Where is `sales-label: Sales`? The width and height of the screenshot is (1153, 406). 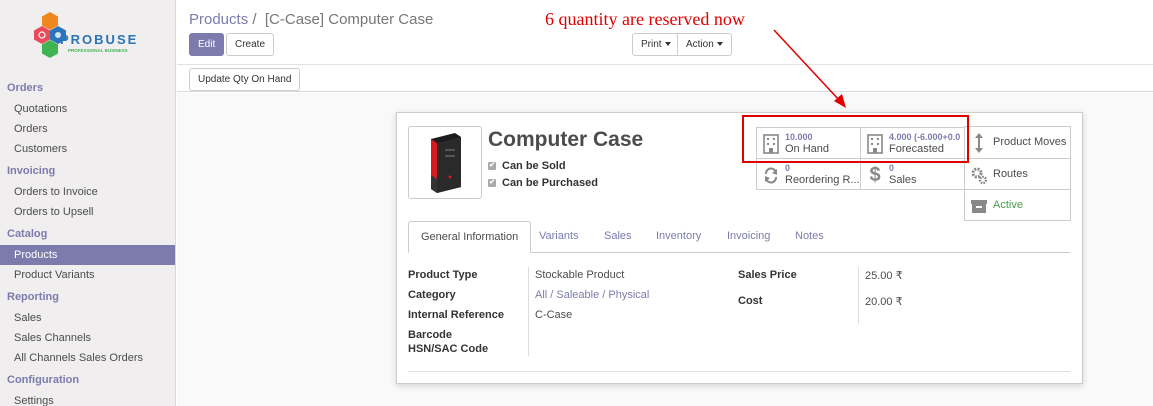 sales-label: Sales is located at coordinates (903, 180).